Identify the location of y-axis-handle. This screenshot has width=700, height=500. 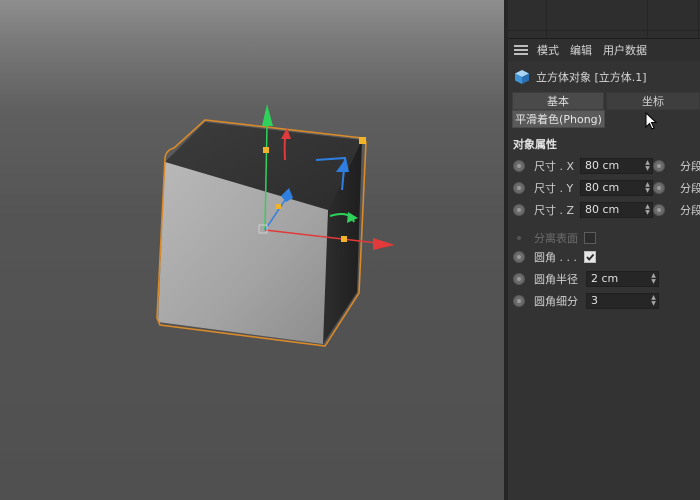
(266, 150).